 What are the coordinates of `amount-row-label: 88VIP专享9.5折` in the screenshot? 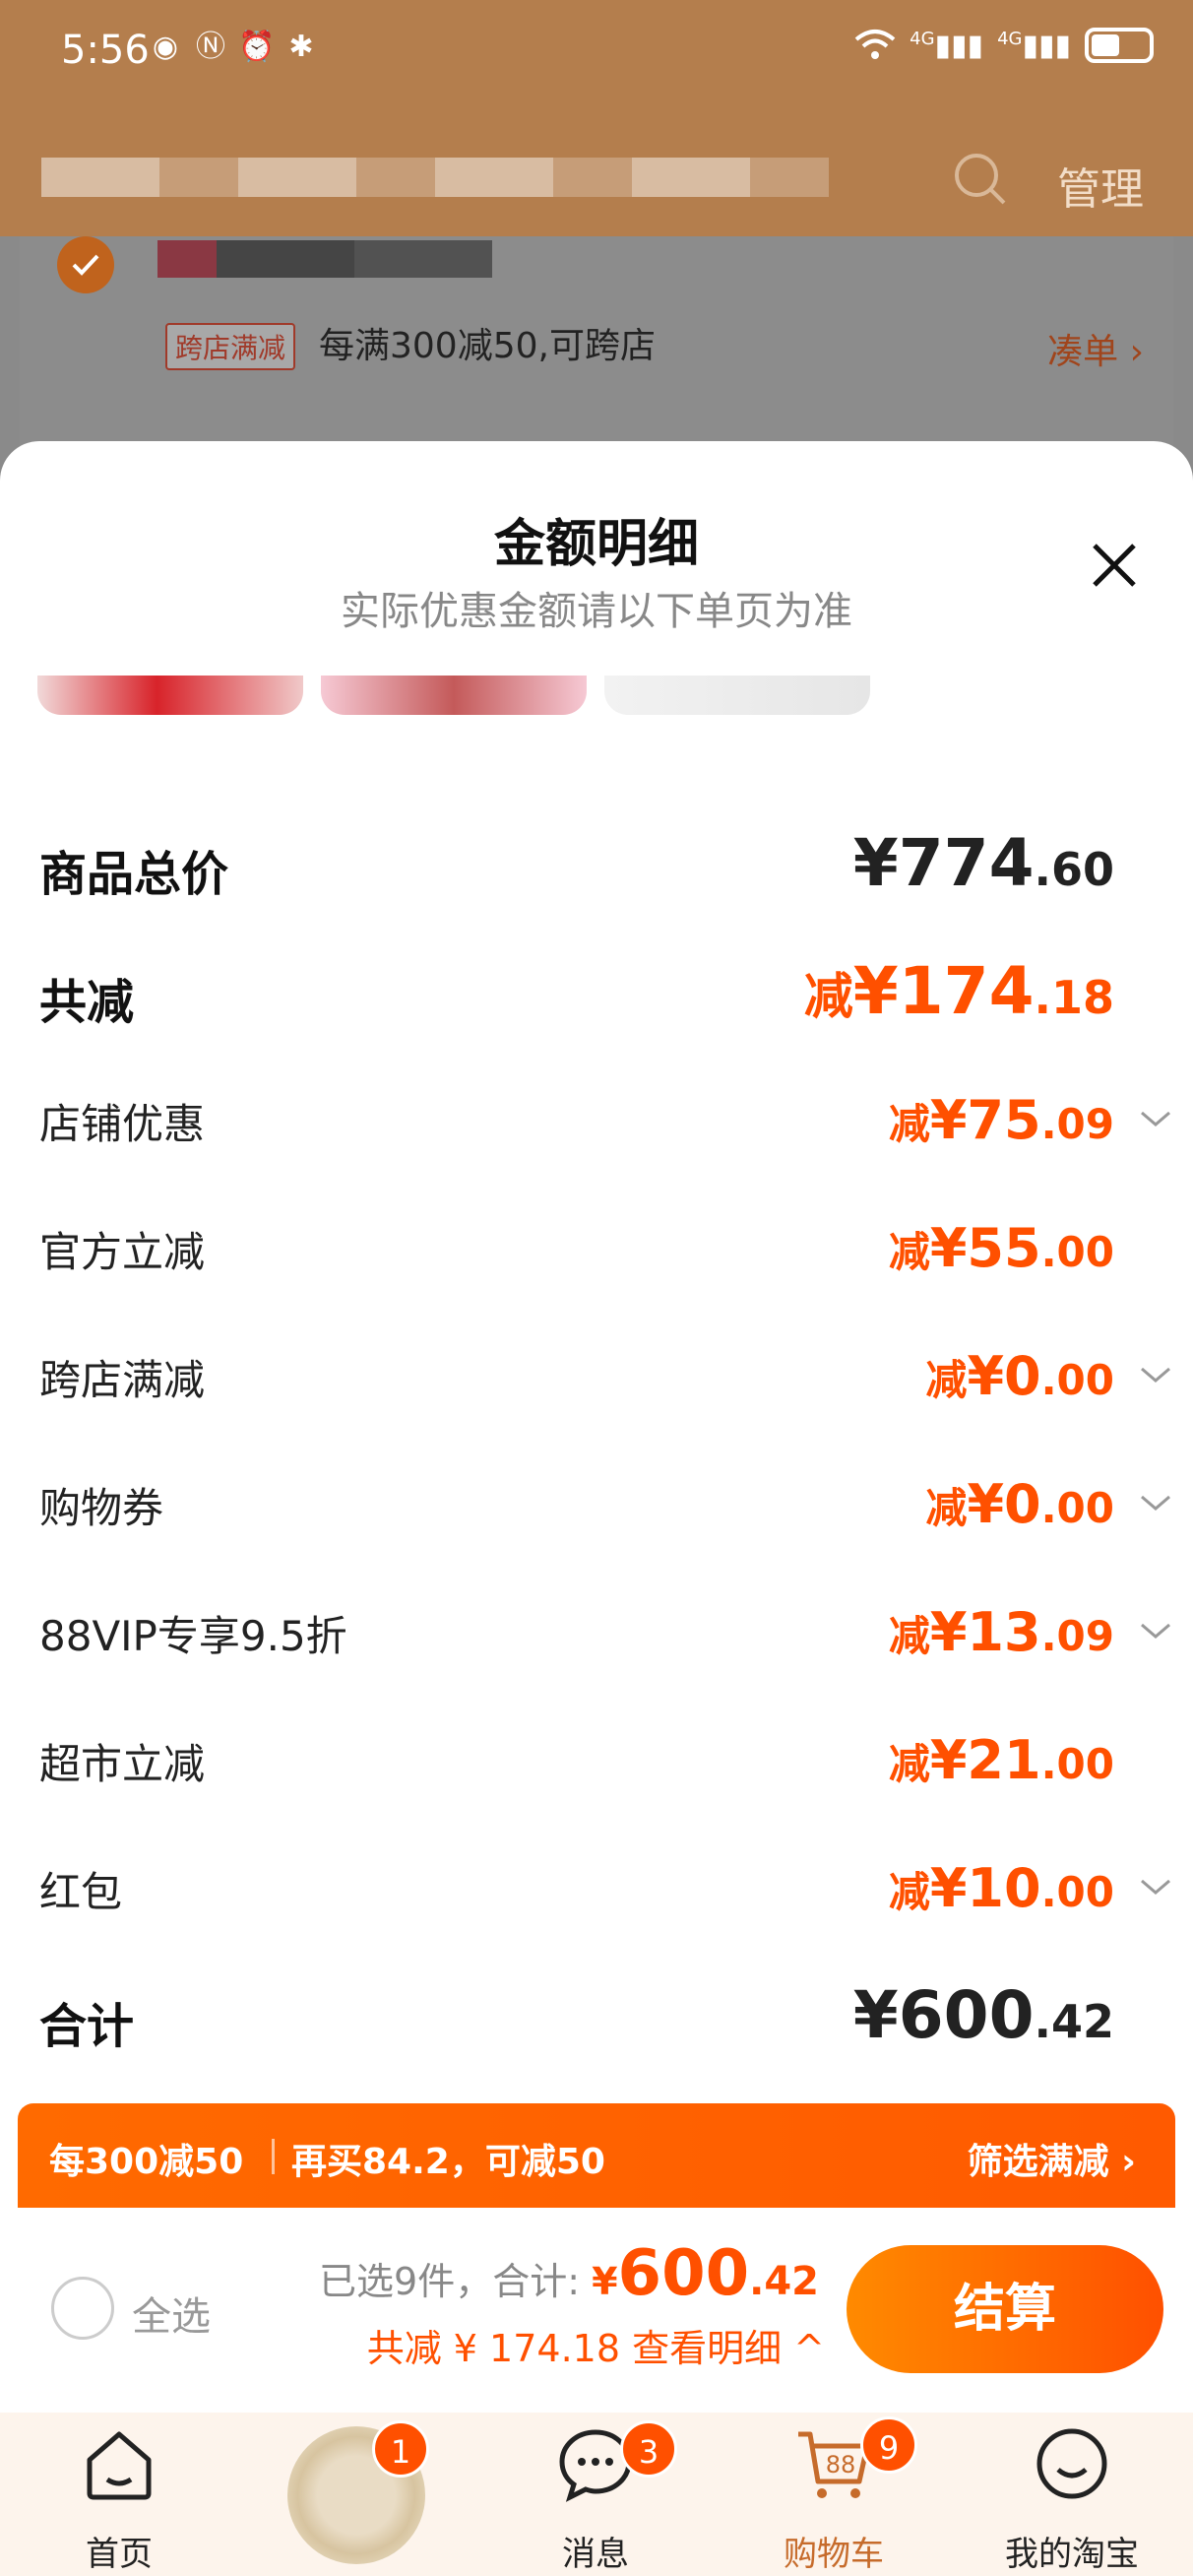 It's located at (193, 1636).